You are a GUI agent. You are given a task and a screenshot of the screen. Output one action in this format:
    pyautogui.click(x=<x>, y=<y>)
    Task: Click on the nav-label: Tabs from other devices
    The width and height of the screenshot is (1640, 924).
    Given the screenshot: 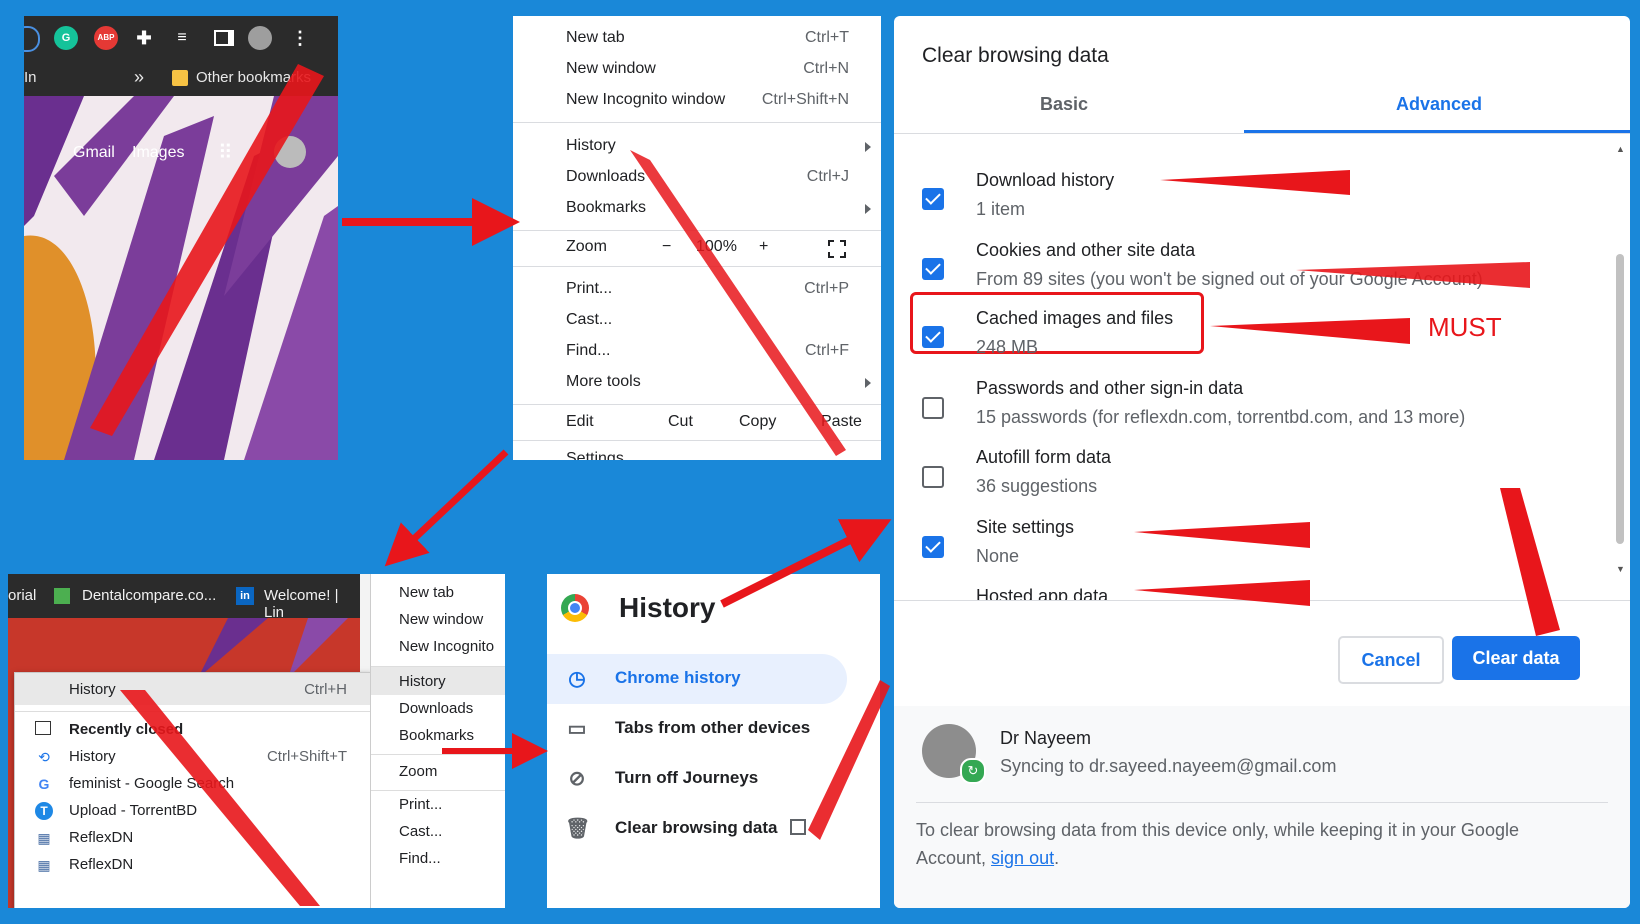 What is the action you would take?
    pyautogui.click(x=713, y=727)
    